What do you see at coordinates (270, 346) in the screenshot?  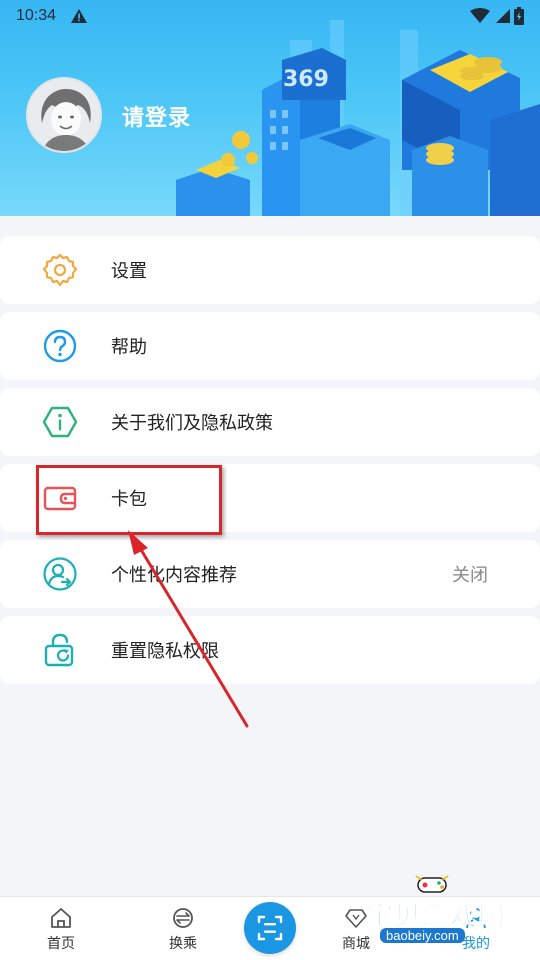 I see `menu-item-help: 帮助` at bounding box center [270, 346].